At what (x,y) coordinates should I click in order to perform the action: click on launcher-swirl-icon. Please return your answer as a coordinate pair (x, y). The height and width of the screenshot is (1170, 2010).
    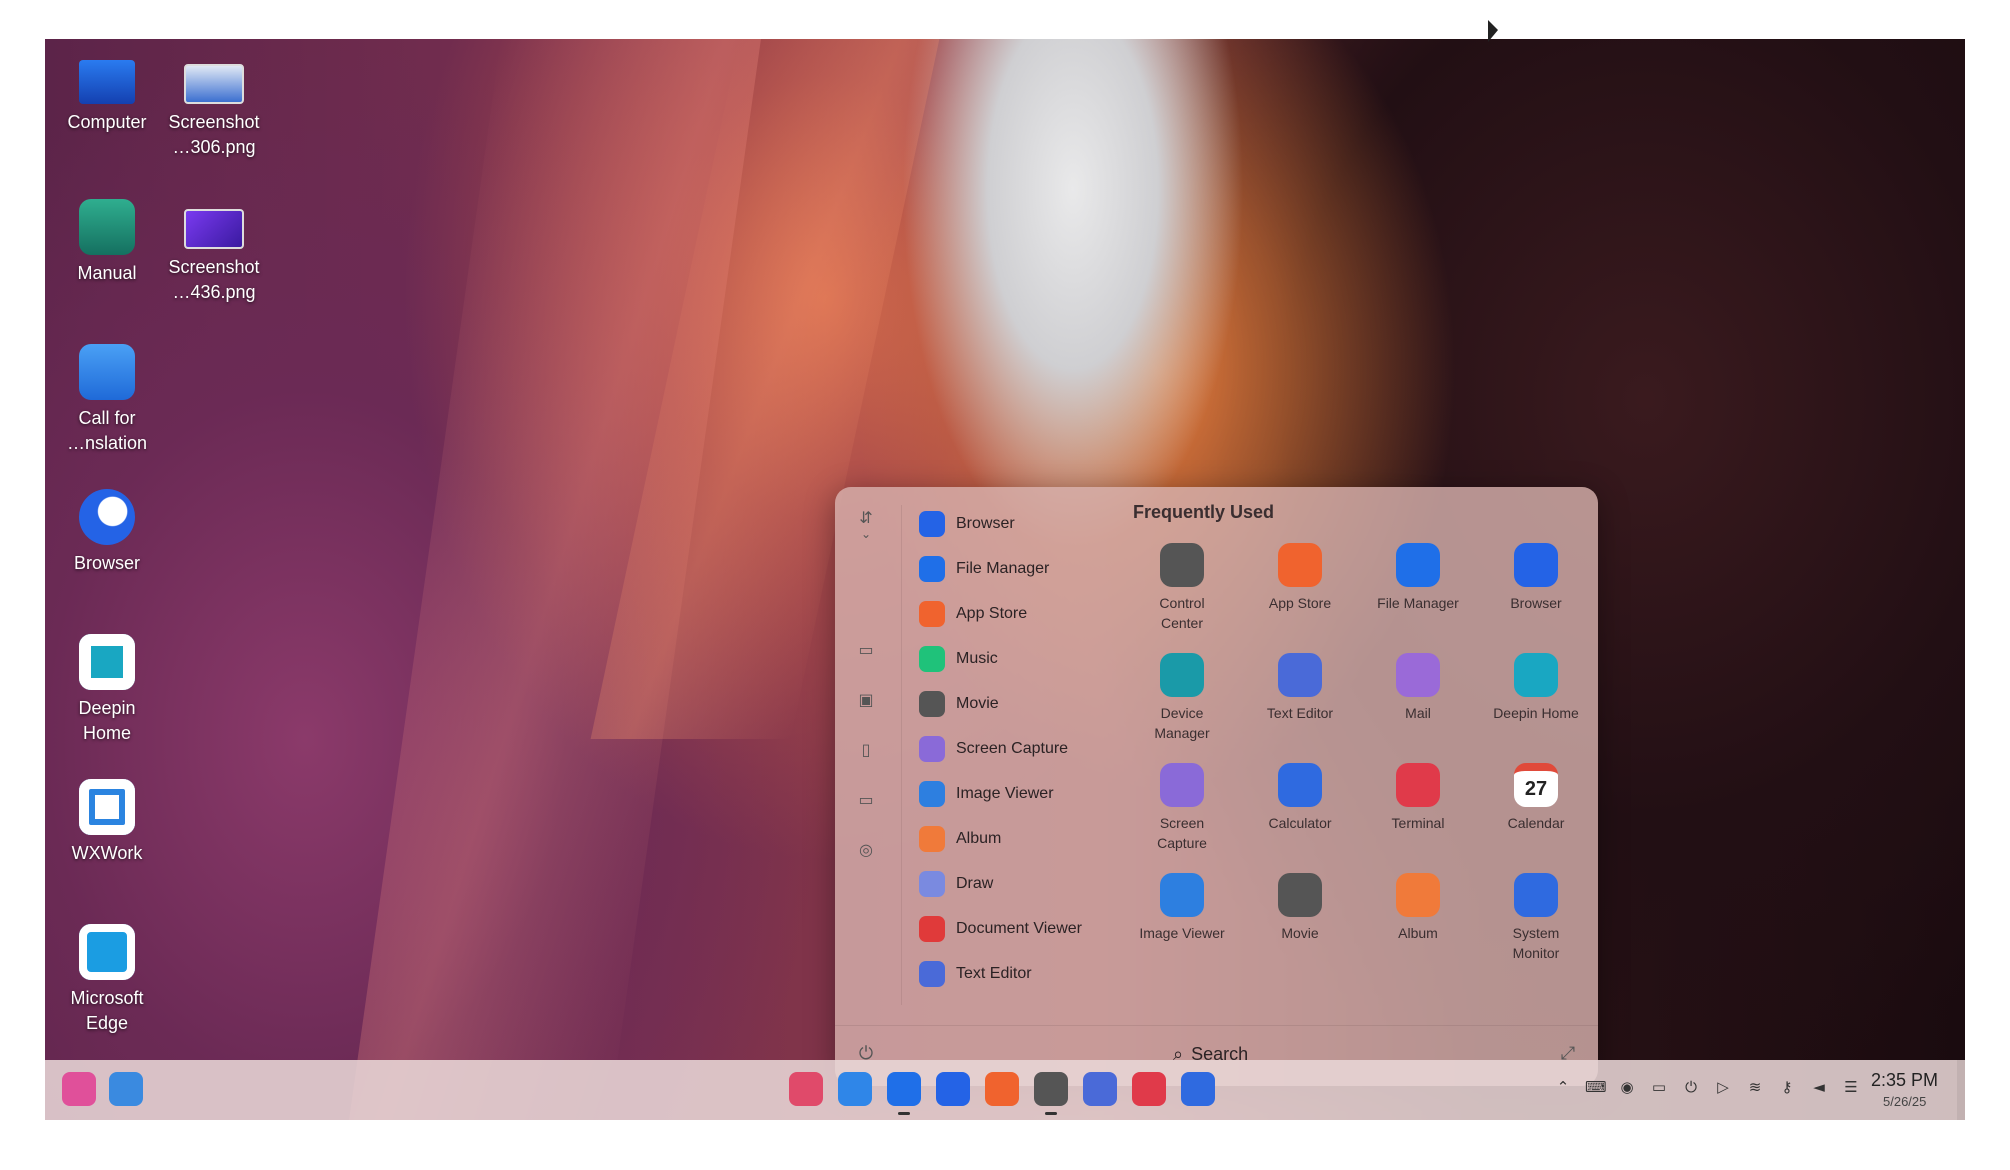
    Looking at the image, I should click on (79, 1089).